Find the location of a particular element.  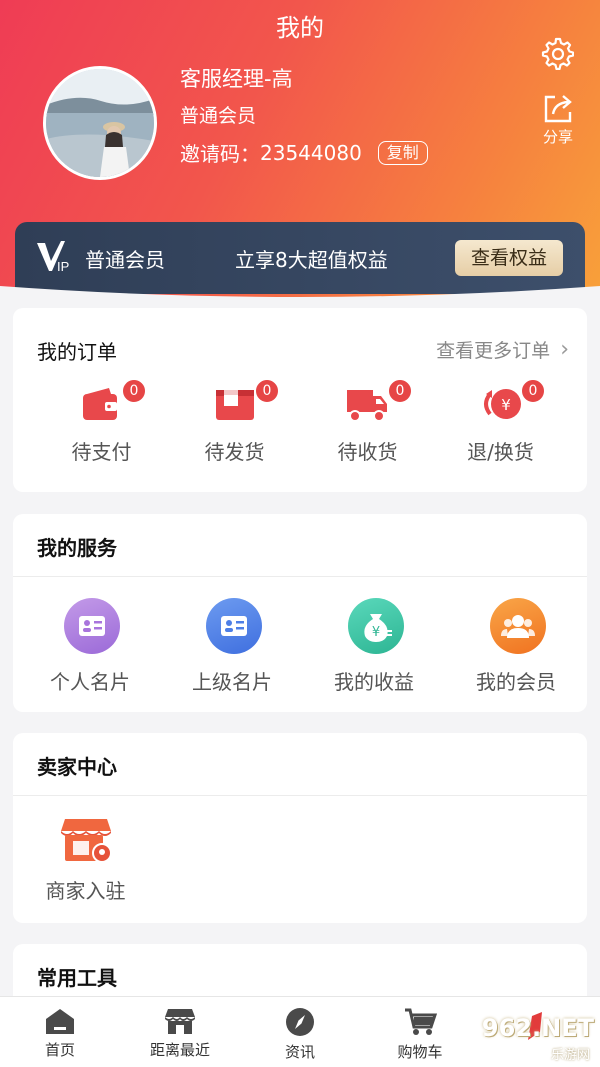

order-status-row: 0 待支付 0 待发货 0 待收货 ¥ 0 退/换货 is located at coordinates (300, 428).